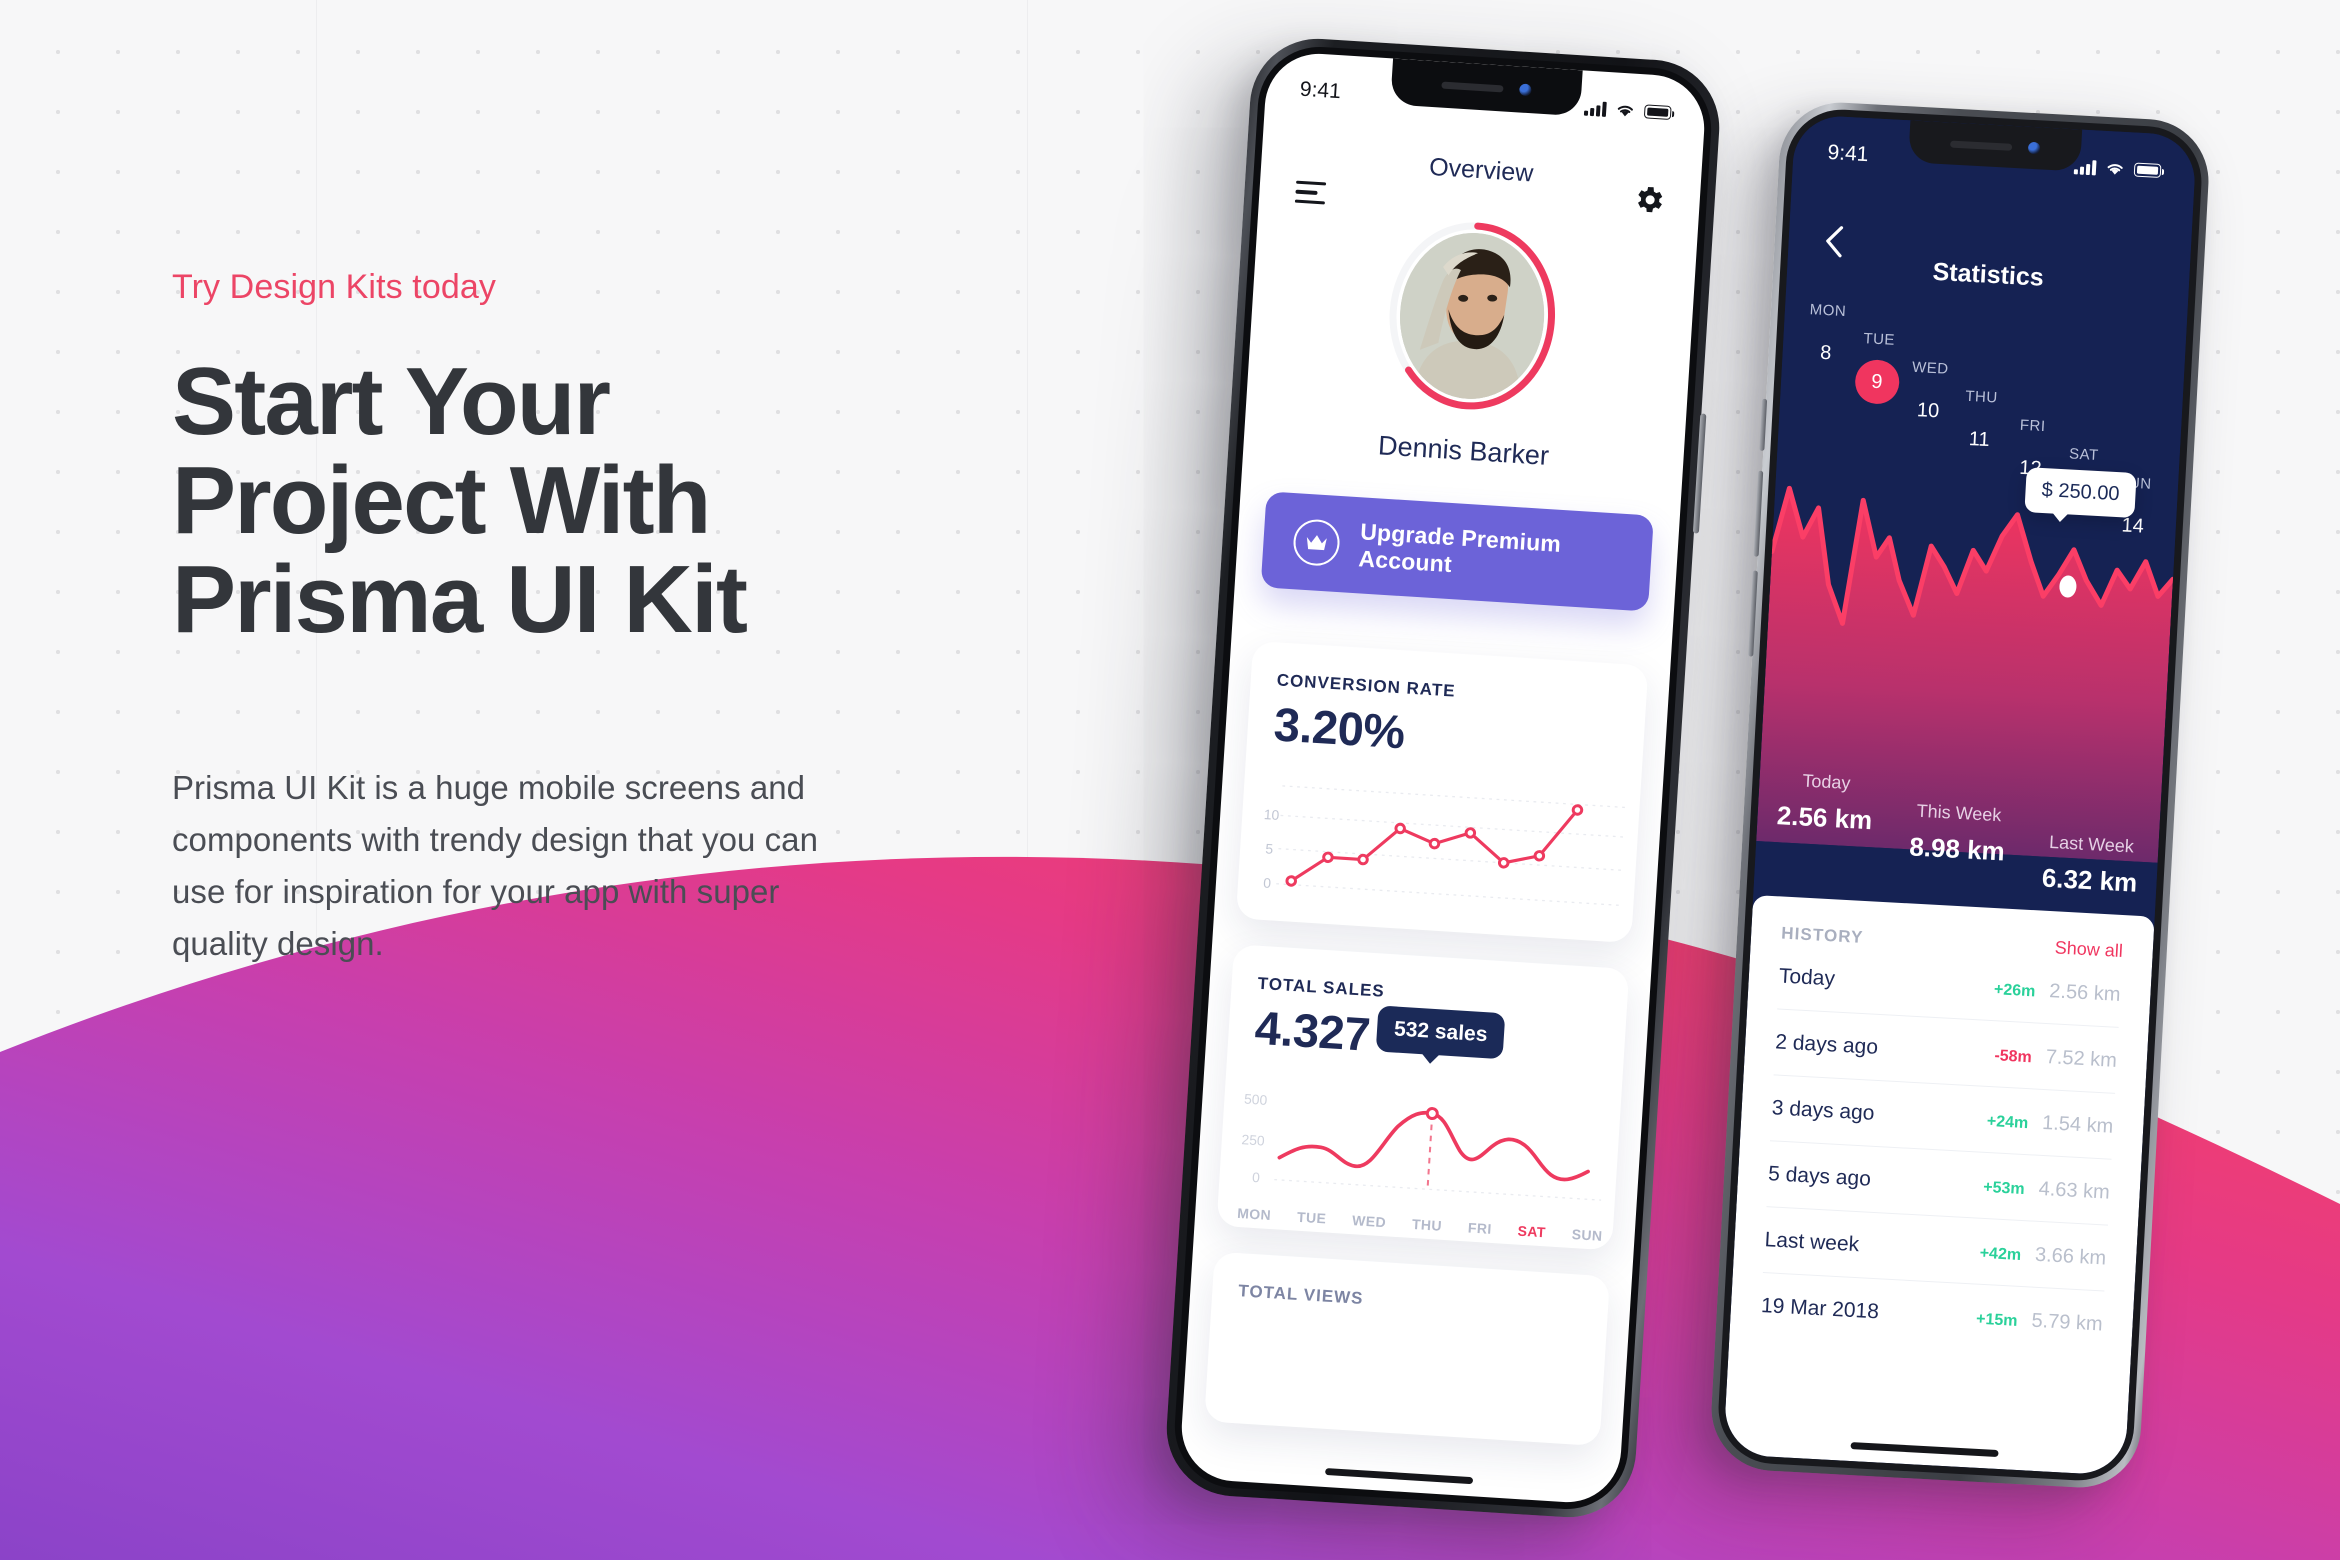 This screenshot has width=2340, height=1560. I want to click on history-row-label: 5 days ago, so click(1819, 1176).